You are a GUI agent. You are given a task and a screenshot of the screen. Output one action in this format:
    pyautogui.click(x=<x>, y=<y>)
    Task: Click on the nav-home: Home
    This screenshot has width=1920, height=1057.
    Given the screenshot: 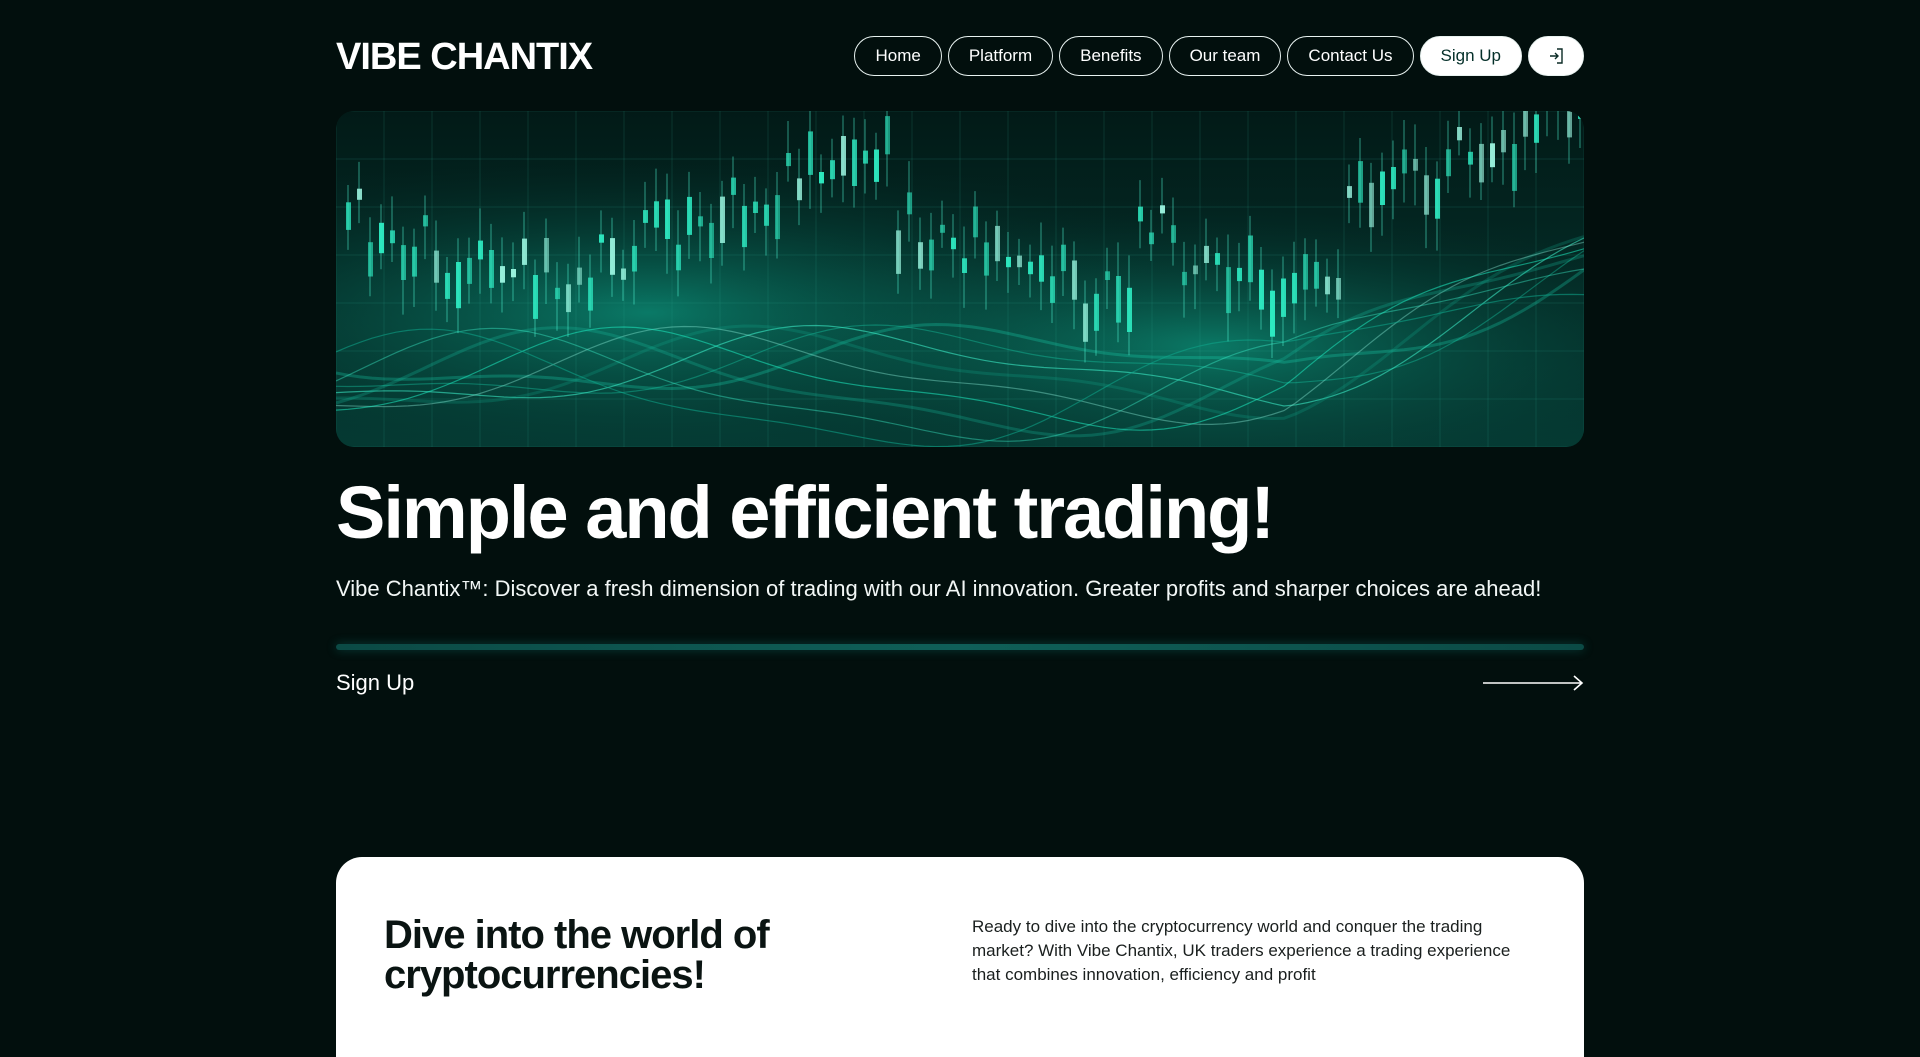 What is the action you would take?
    pyautogui.click(x=898, y=56)
    